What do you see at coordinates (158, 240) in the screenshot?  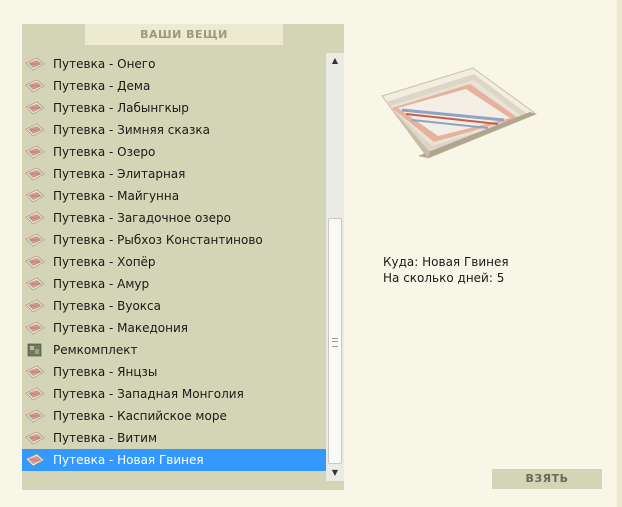 I see `list-item-label: Путевка - Рыбхоз Константиново` at bounding box center [158, 240].